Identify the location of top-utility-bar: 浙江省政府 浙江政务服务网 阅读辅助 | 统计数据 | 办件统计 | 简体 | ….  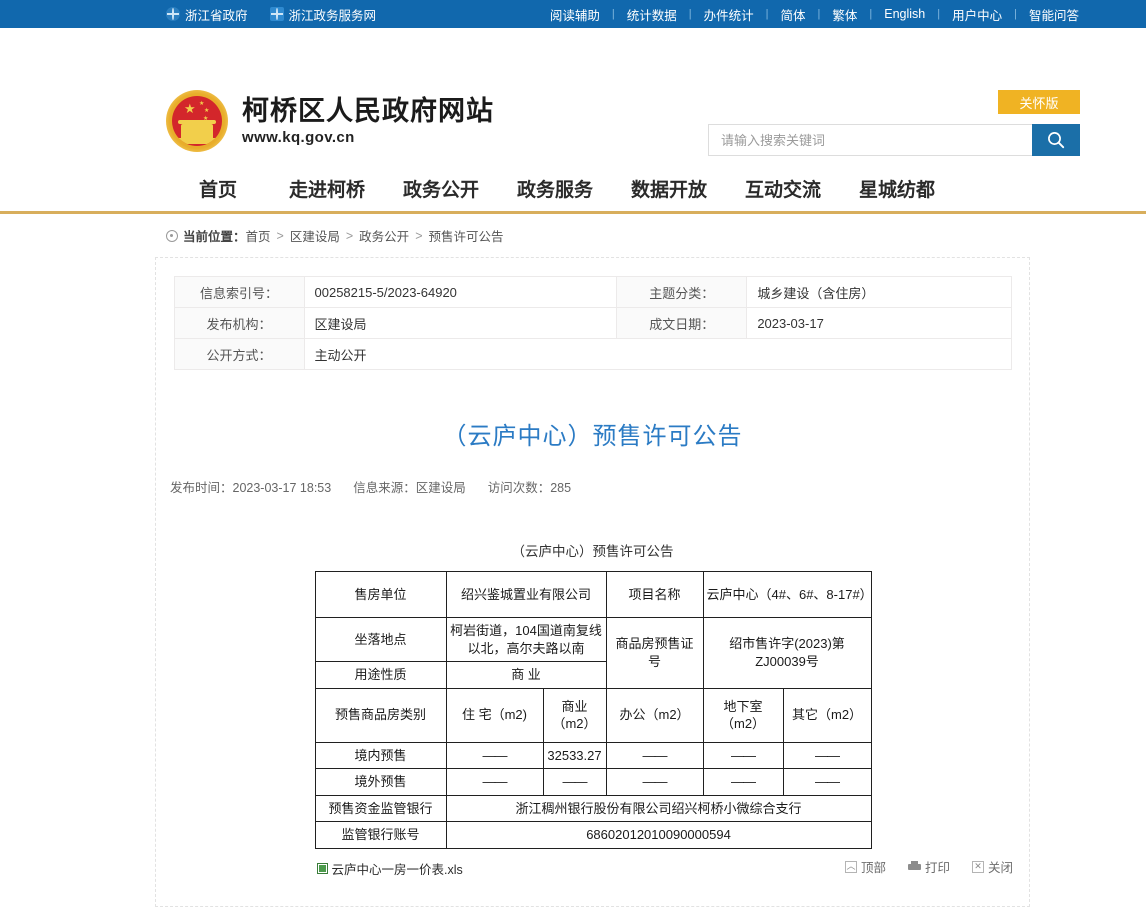
(573, 14).